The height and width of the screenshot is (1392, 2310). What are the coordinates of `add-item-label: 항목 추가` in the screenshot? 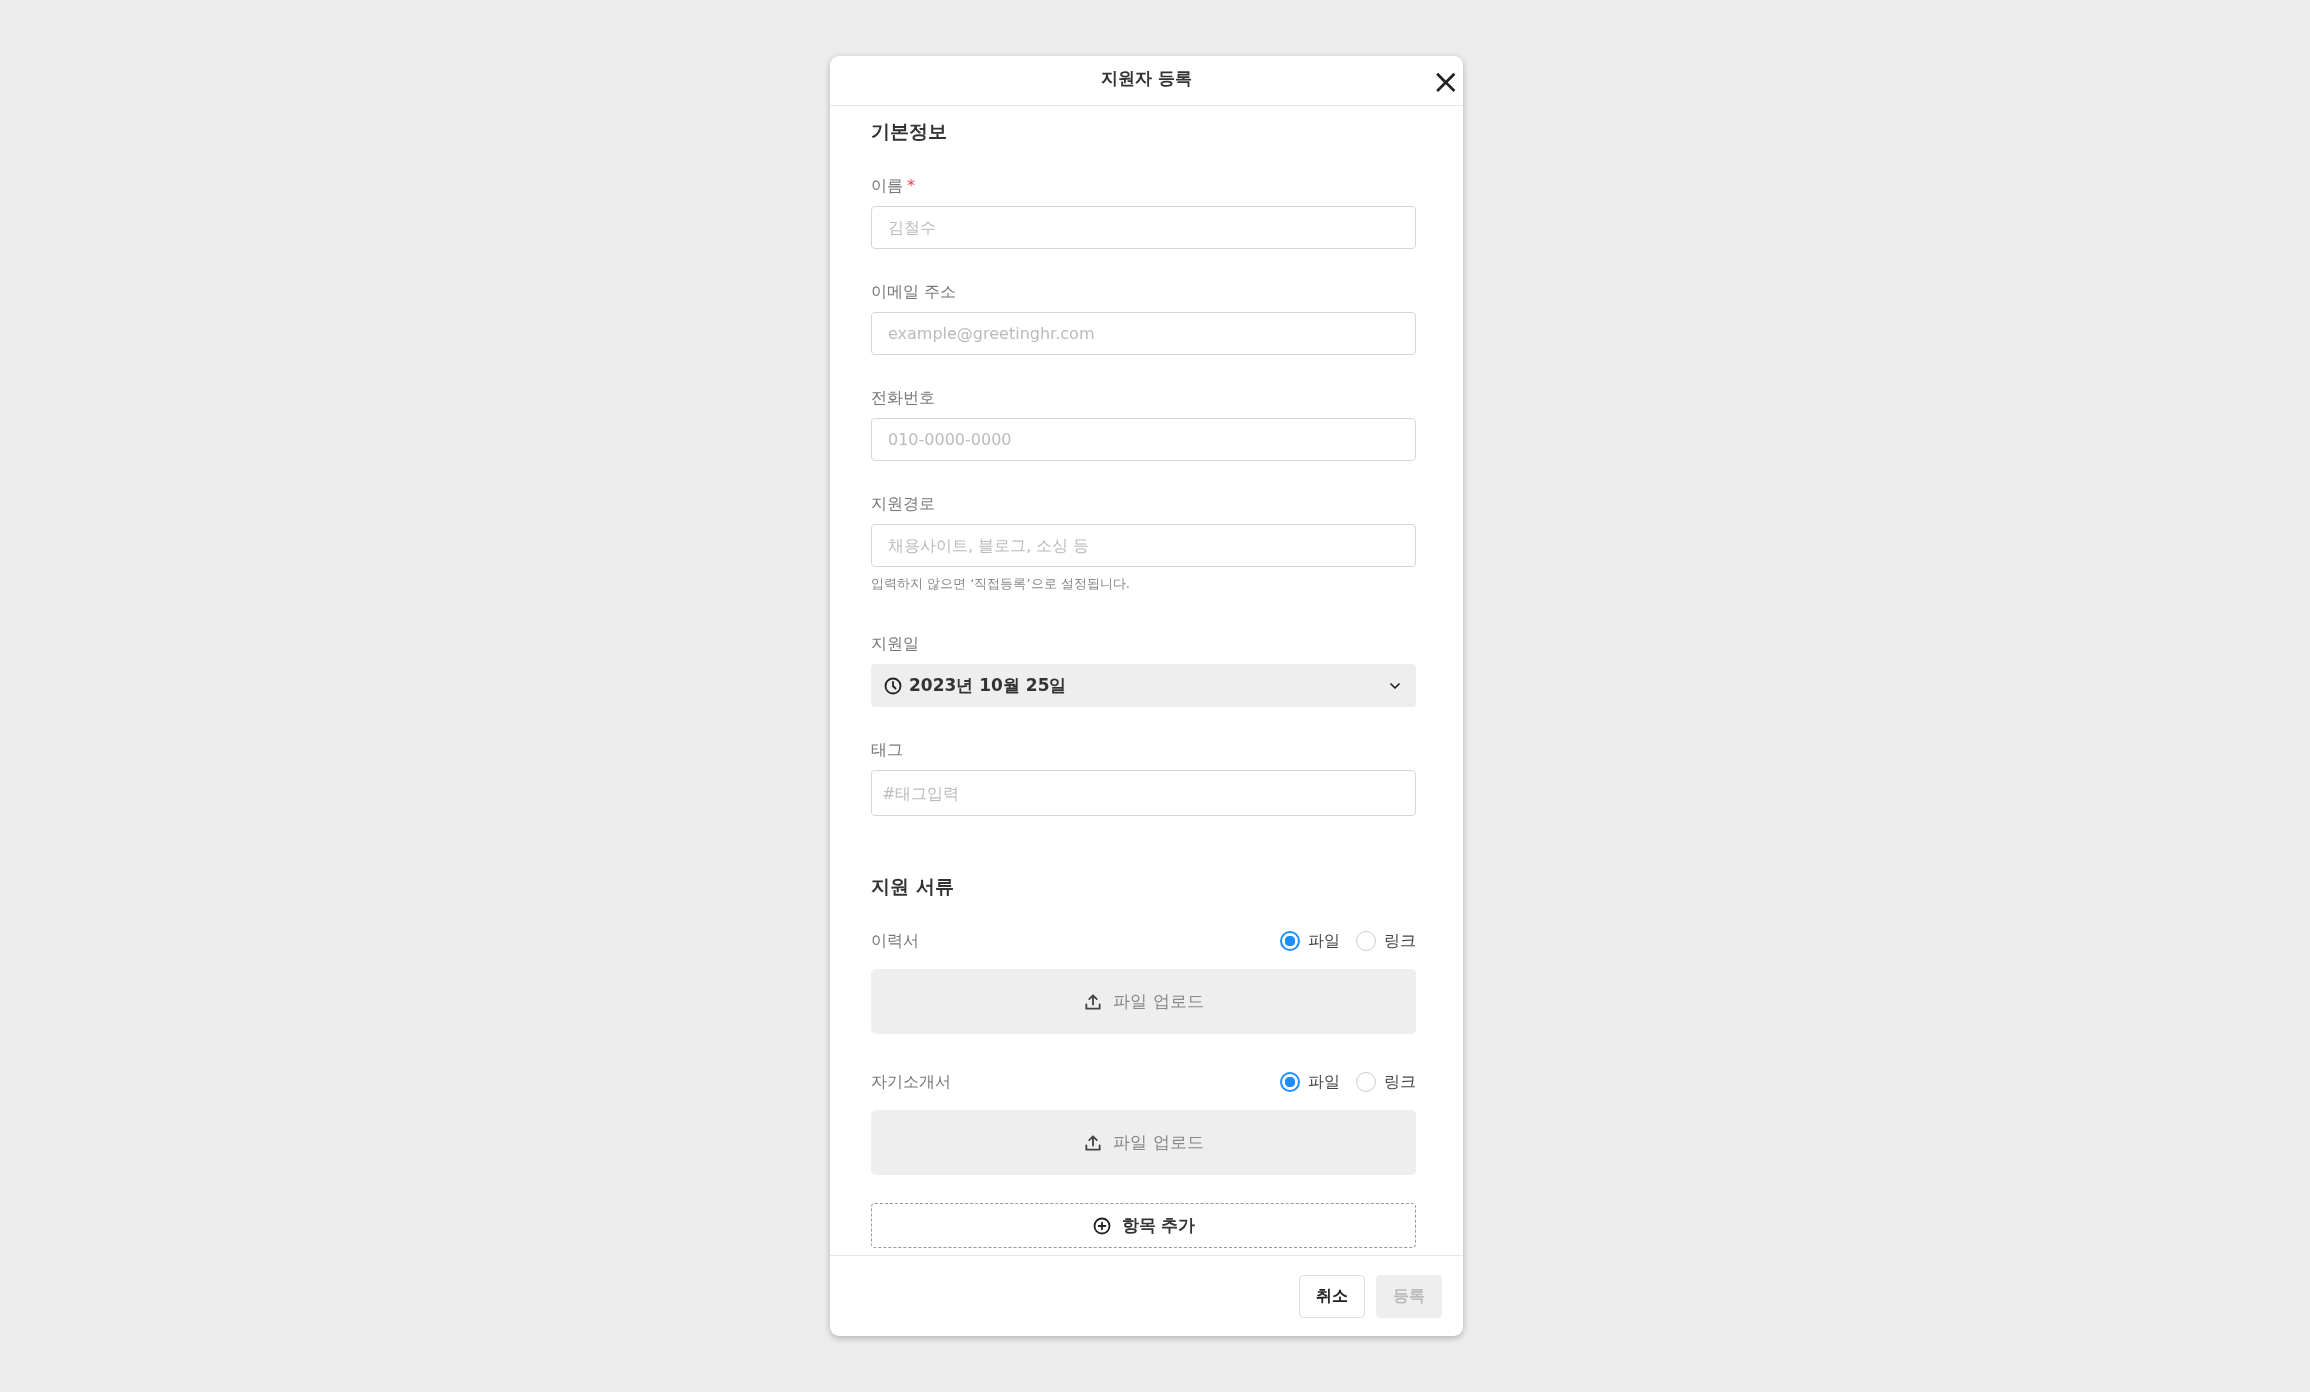 It's located at (1158, 1225).